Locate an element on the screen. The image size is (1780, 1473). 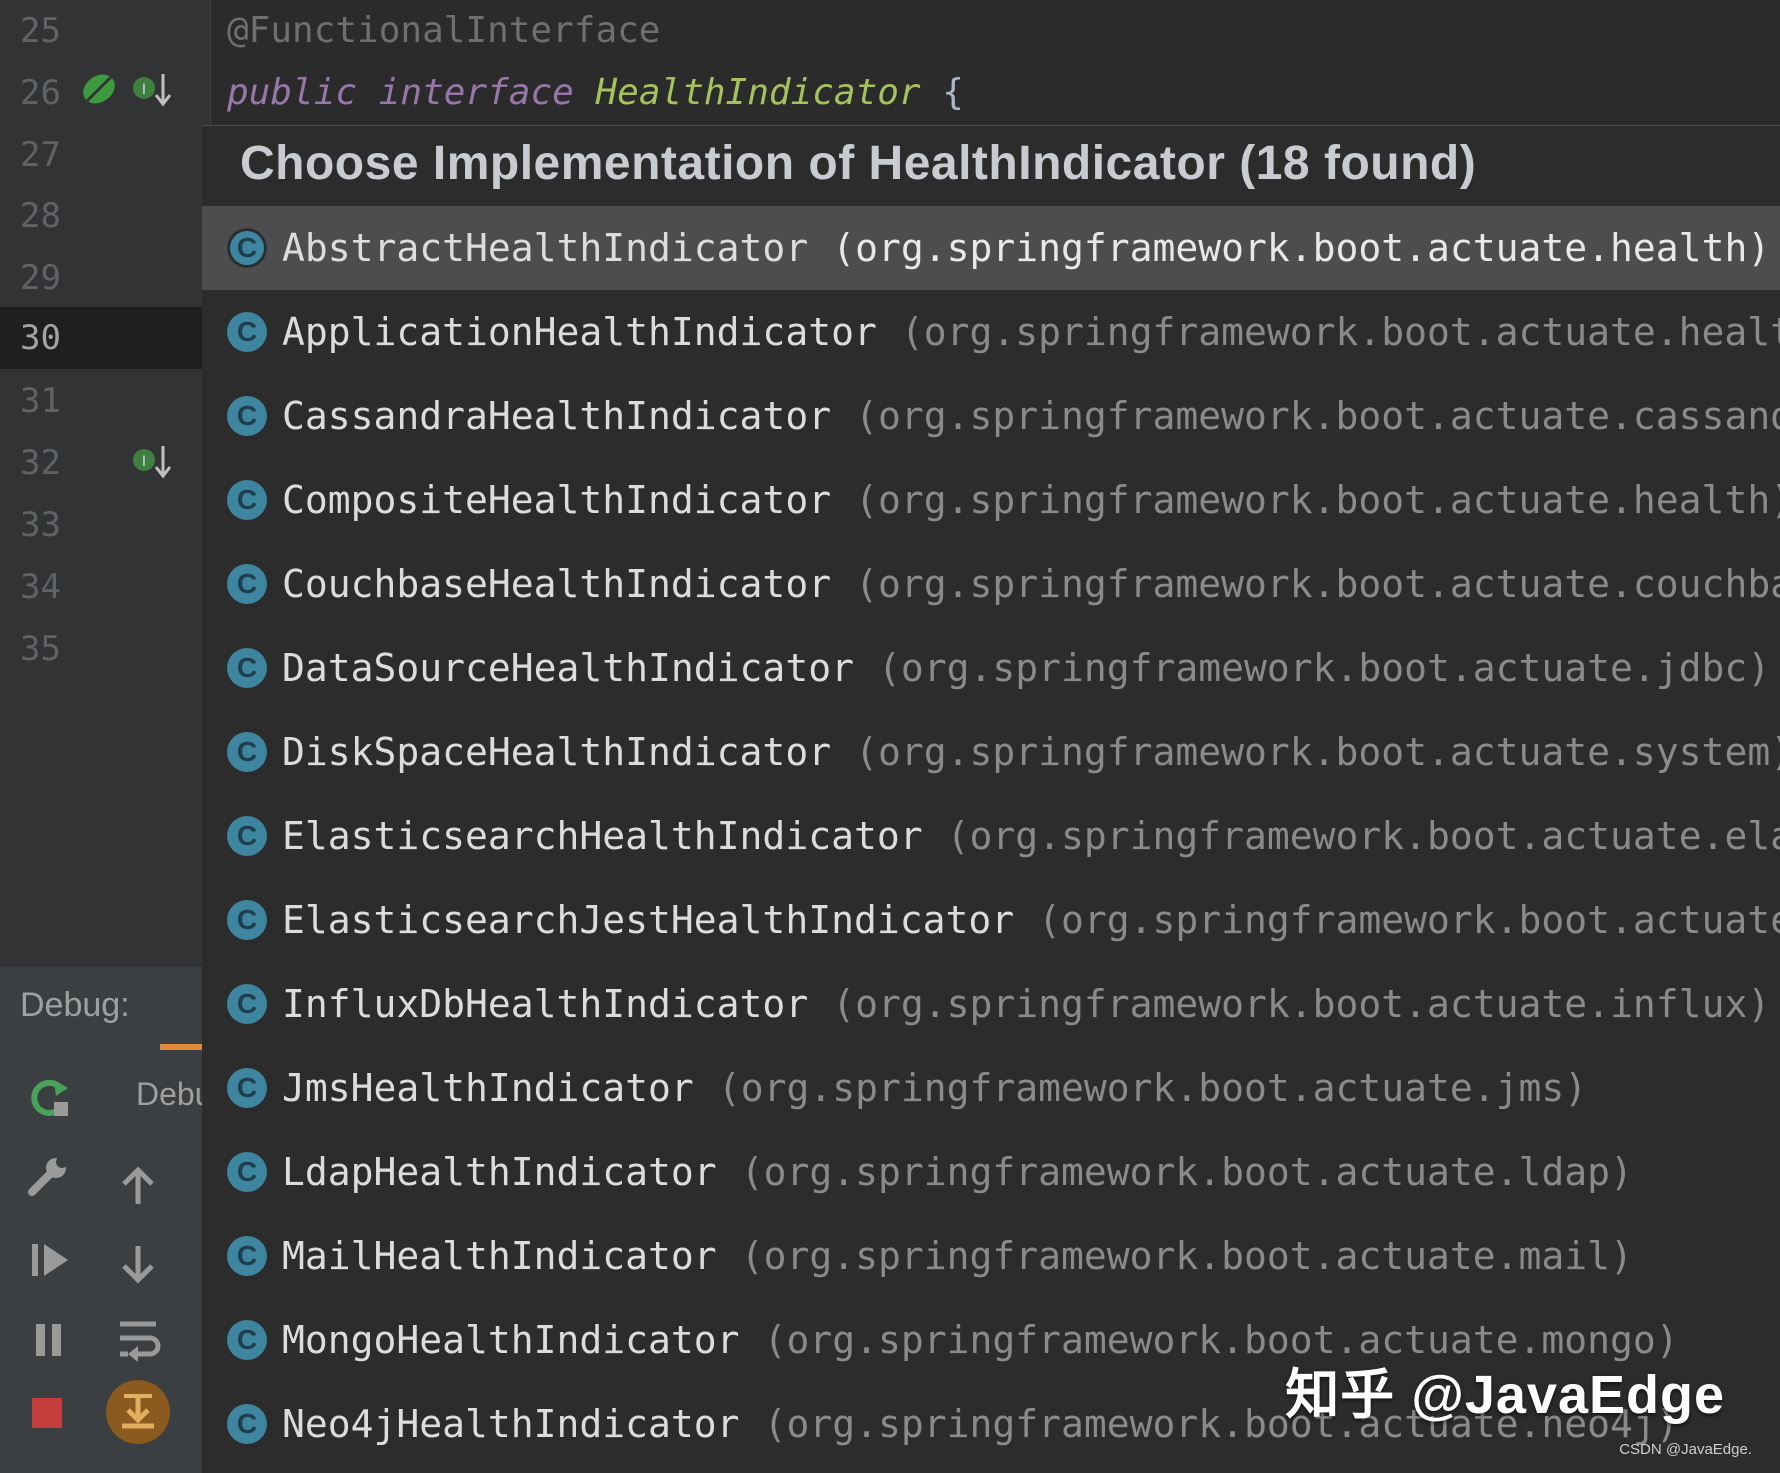
up-arrow-icon is located at coordinates (138, 1186).